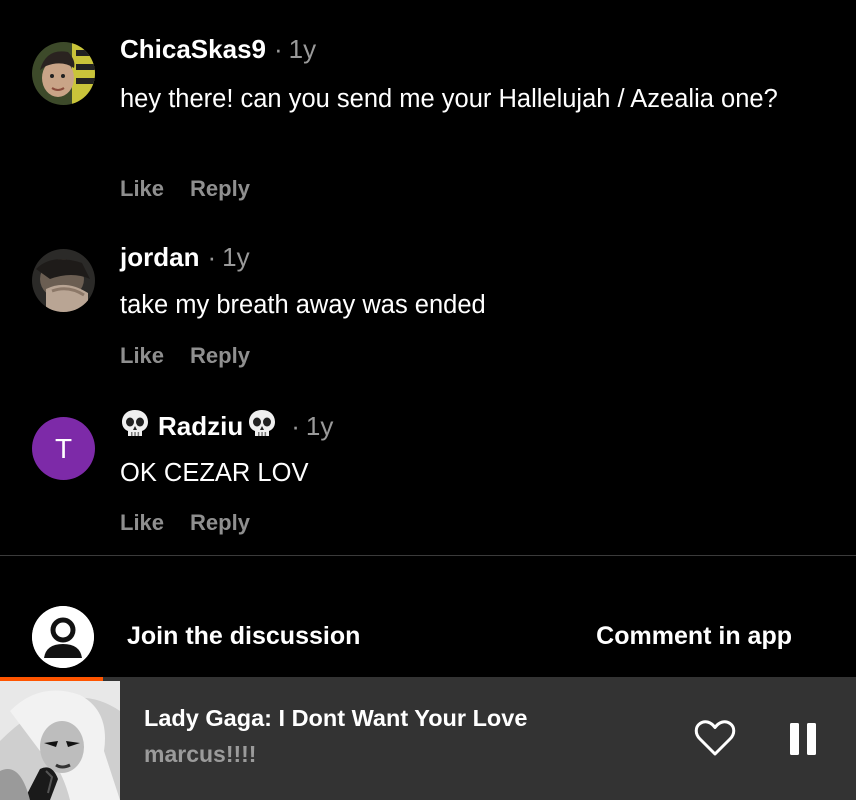 This screenshot has height=800, width=856. I want to click on join-discussion-button: Join the discussion, so click(243, 636).